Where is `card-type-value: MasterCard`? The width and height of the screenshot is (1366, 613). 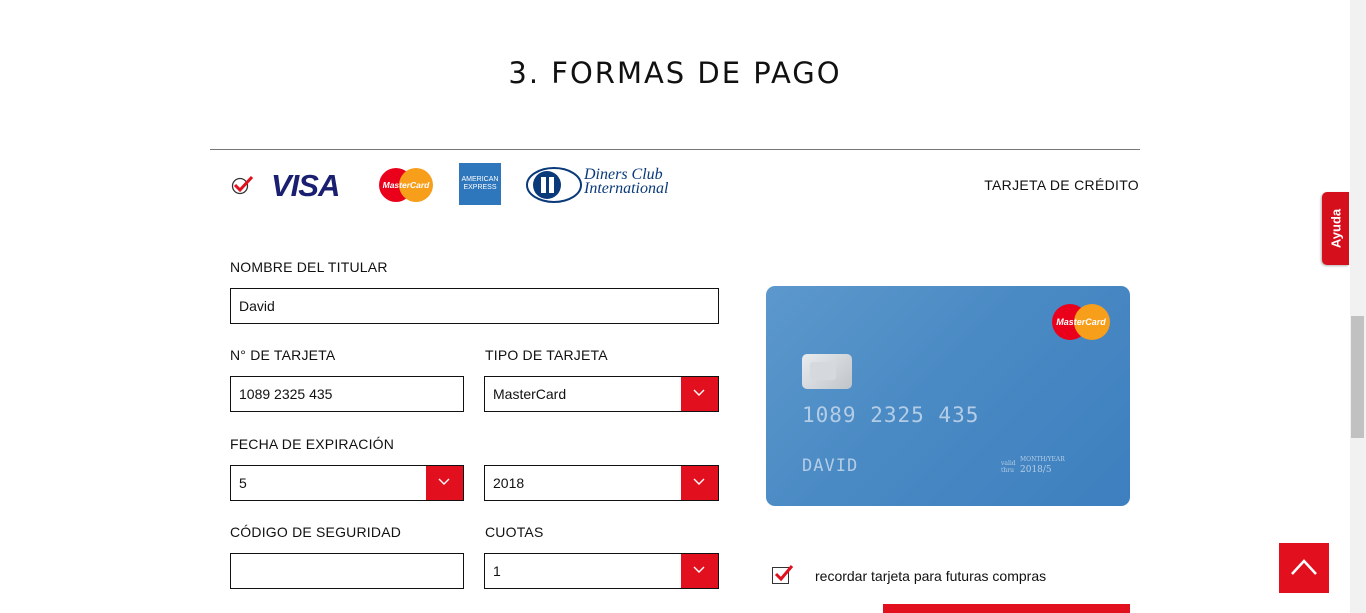
card-type-value: MasterCard is located at coordinates (530, 394).